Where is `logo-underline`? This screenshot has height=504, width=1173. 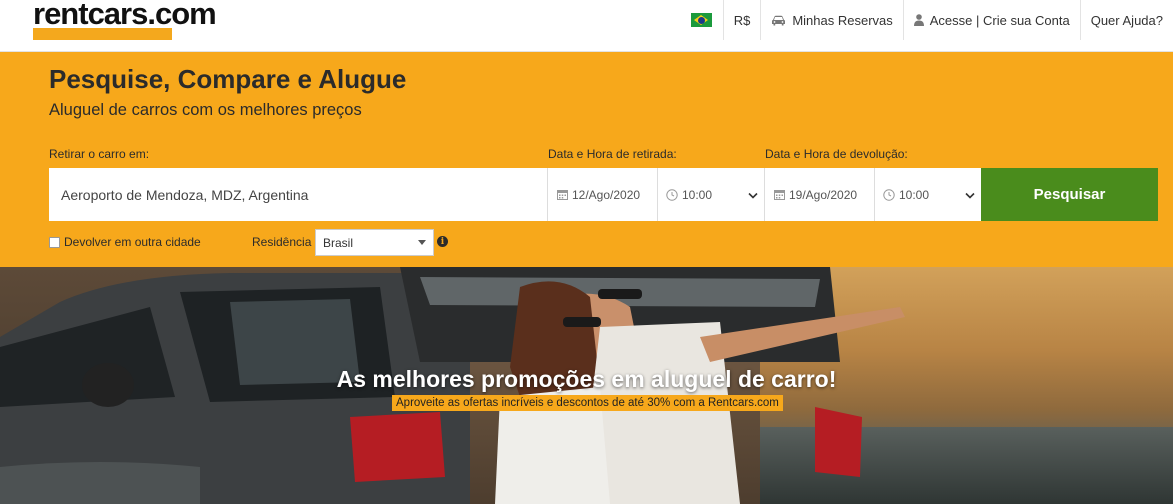 logo-underline is located at coordinates (102, 34).